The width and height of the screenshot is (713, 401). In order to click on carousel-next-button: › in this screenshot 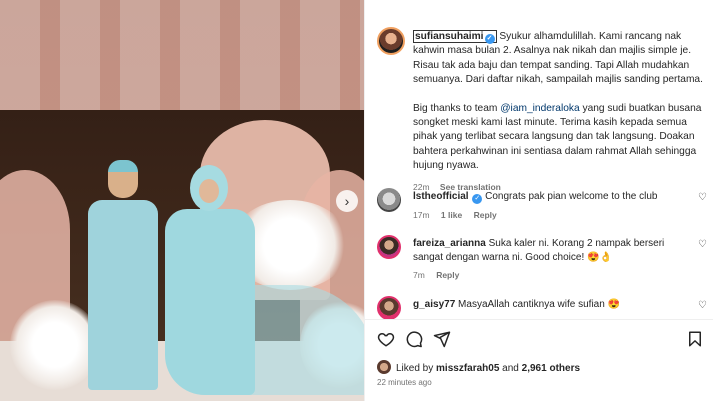, I will do `click(347, 201)`.